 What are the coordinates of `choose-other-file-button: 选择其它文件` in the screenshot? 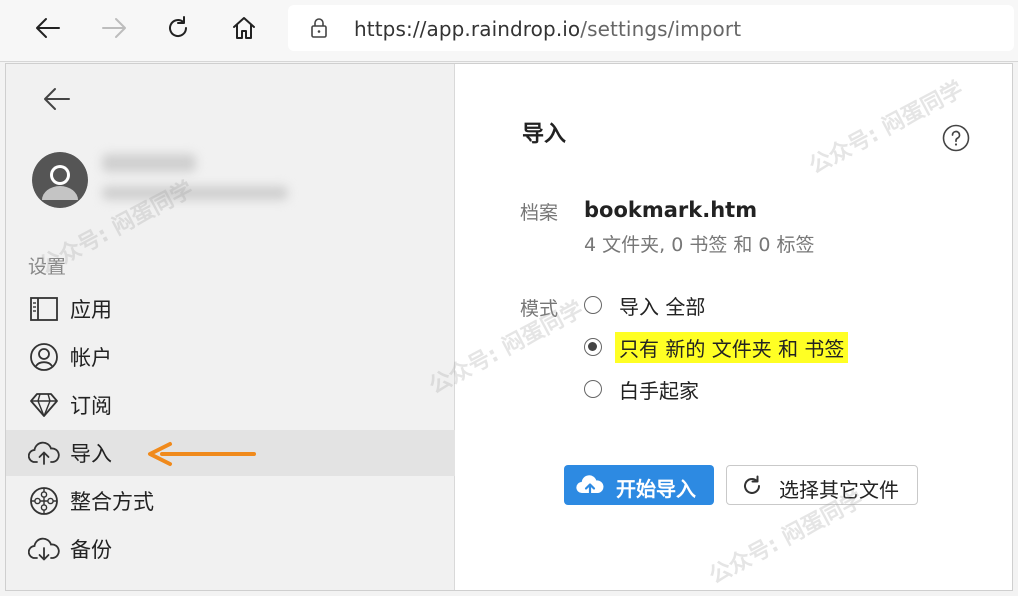 It's located at (822, 485).